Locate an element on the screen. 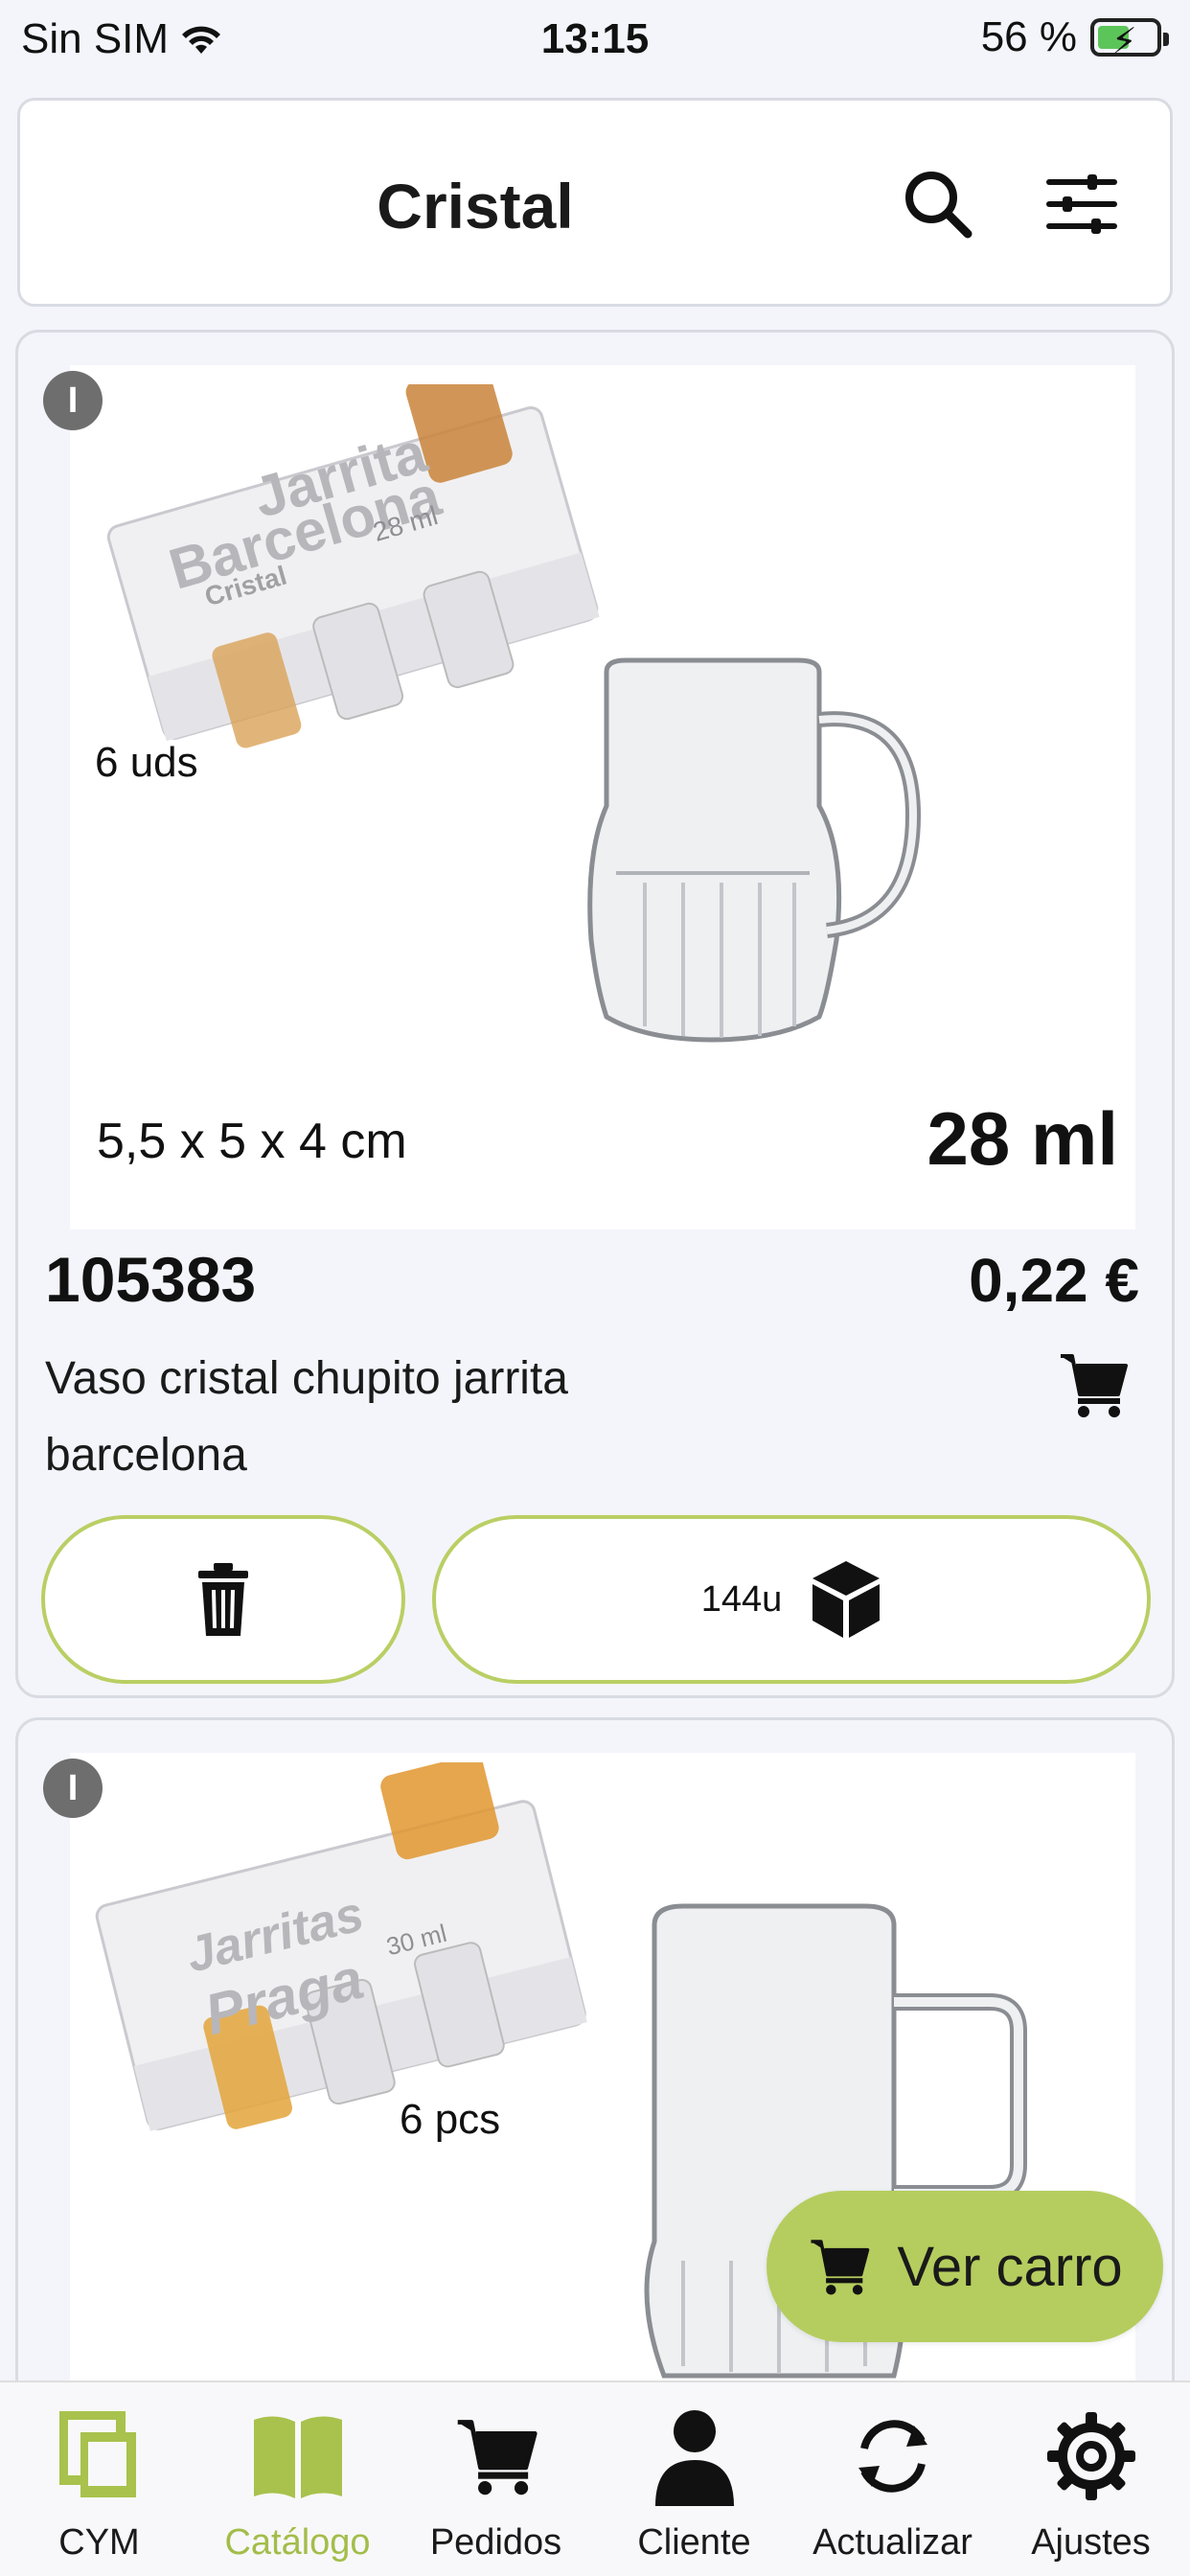 The height and width of the screenshot is (2576, 1190). status-battery: 56 % ⚡ is located at coordinates (1074, 37).